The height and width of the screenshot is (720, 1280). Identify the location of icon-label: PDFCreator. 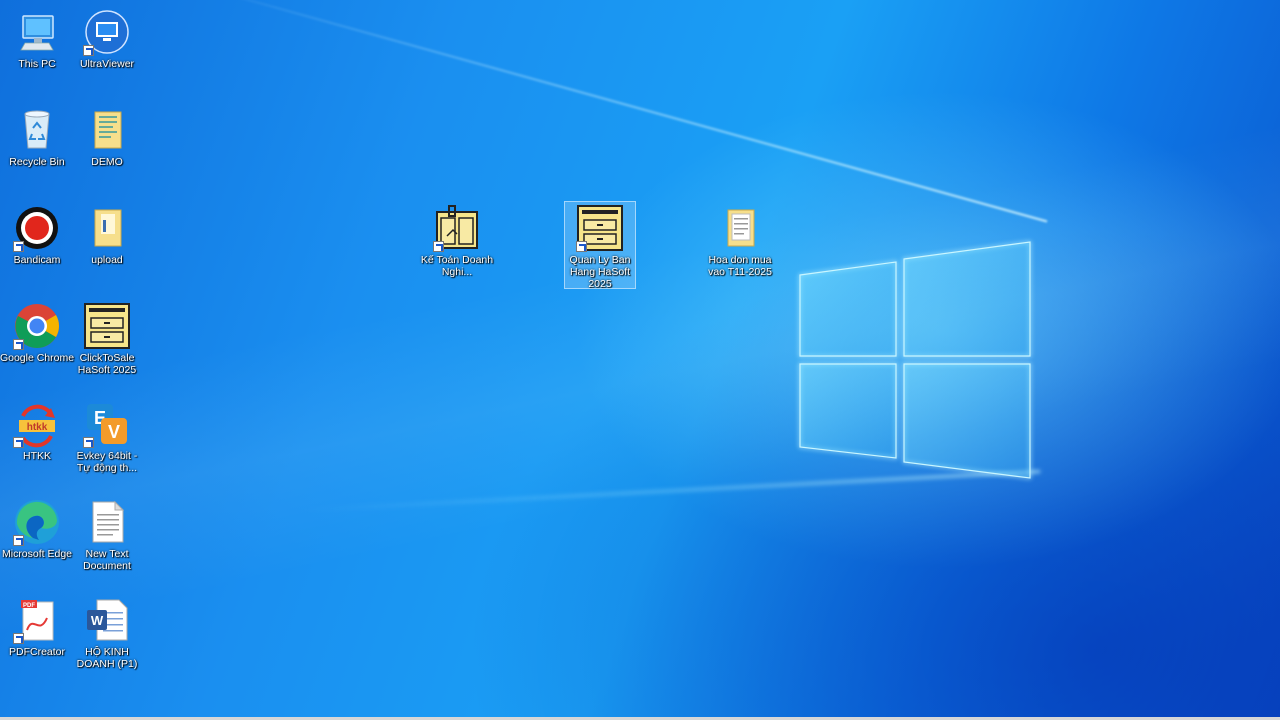
(36, 652).